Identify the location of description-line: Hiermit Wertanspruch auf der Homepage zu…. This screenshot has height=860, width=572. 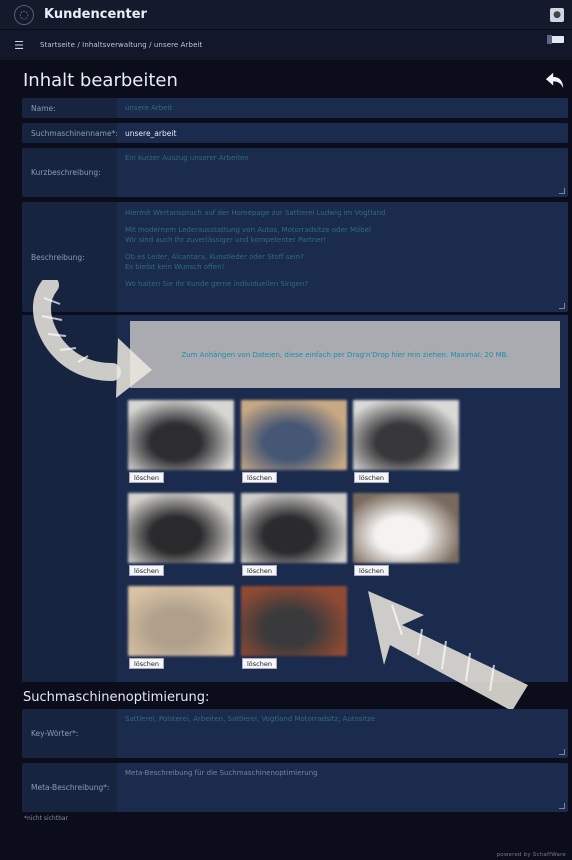
(255, 213).